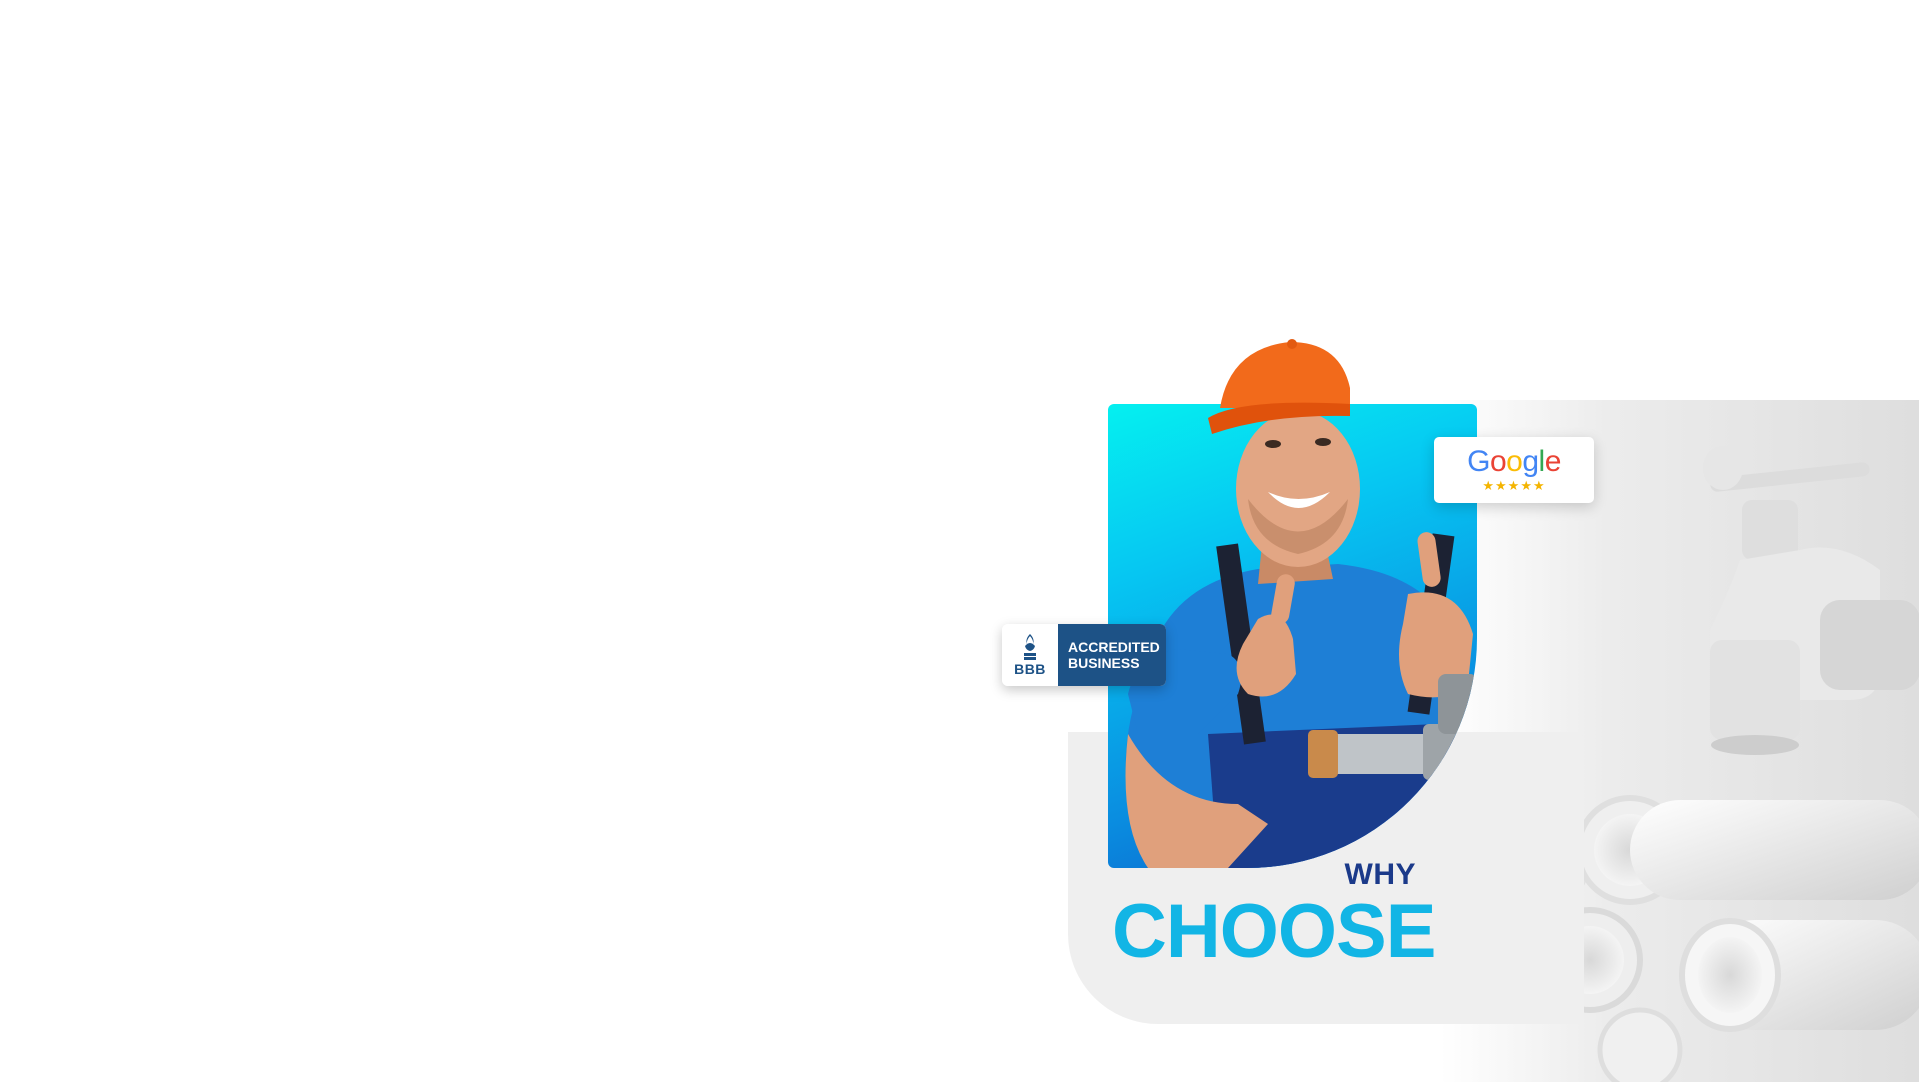  Describe the element at coordinates (1811, 600) in the screenshot. I see `faucet-shape` at that location.